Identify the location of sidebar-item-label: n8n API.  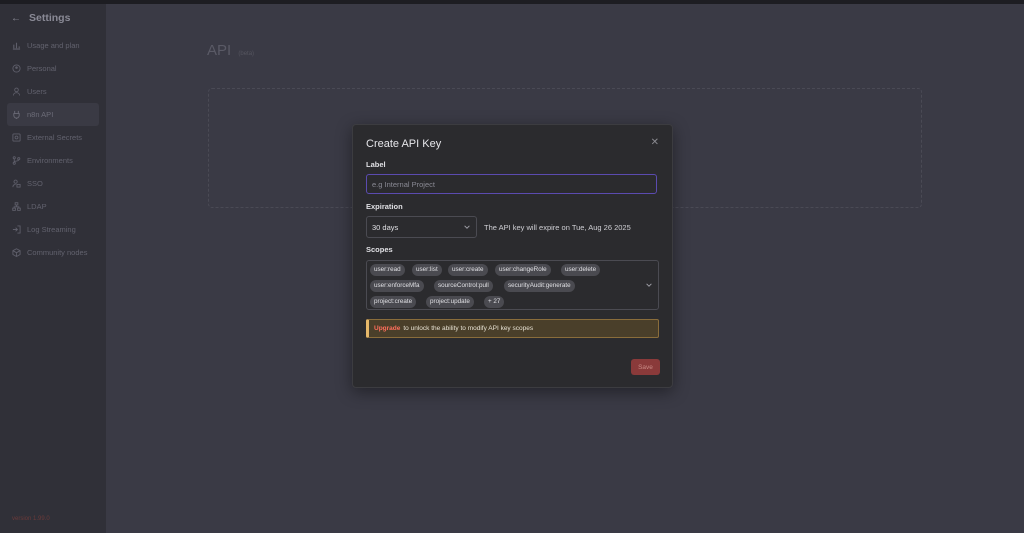
(40, 114).